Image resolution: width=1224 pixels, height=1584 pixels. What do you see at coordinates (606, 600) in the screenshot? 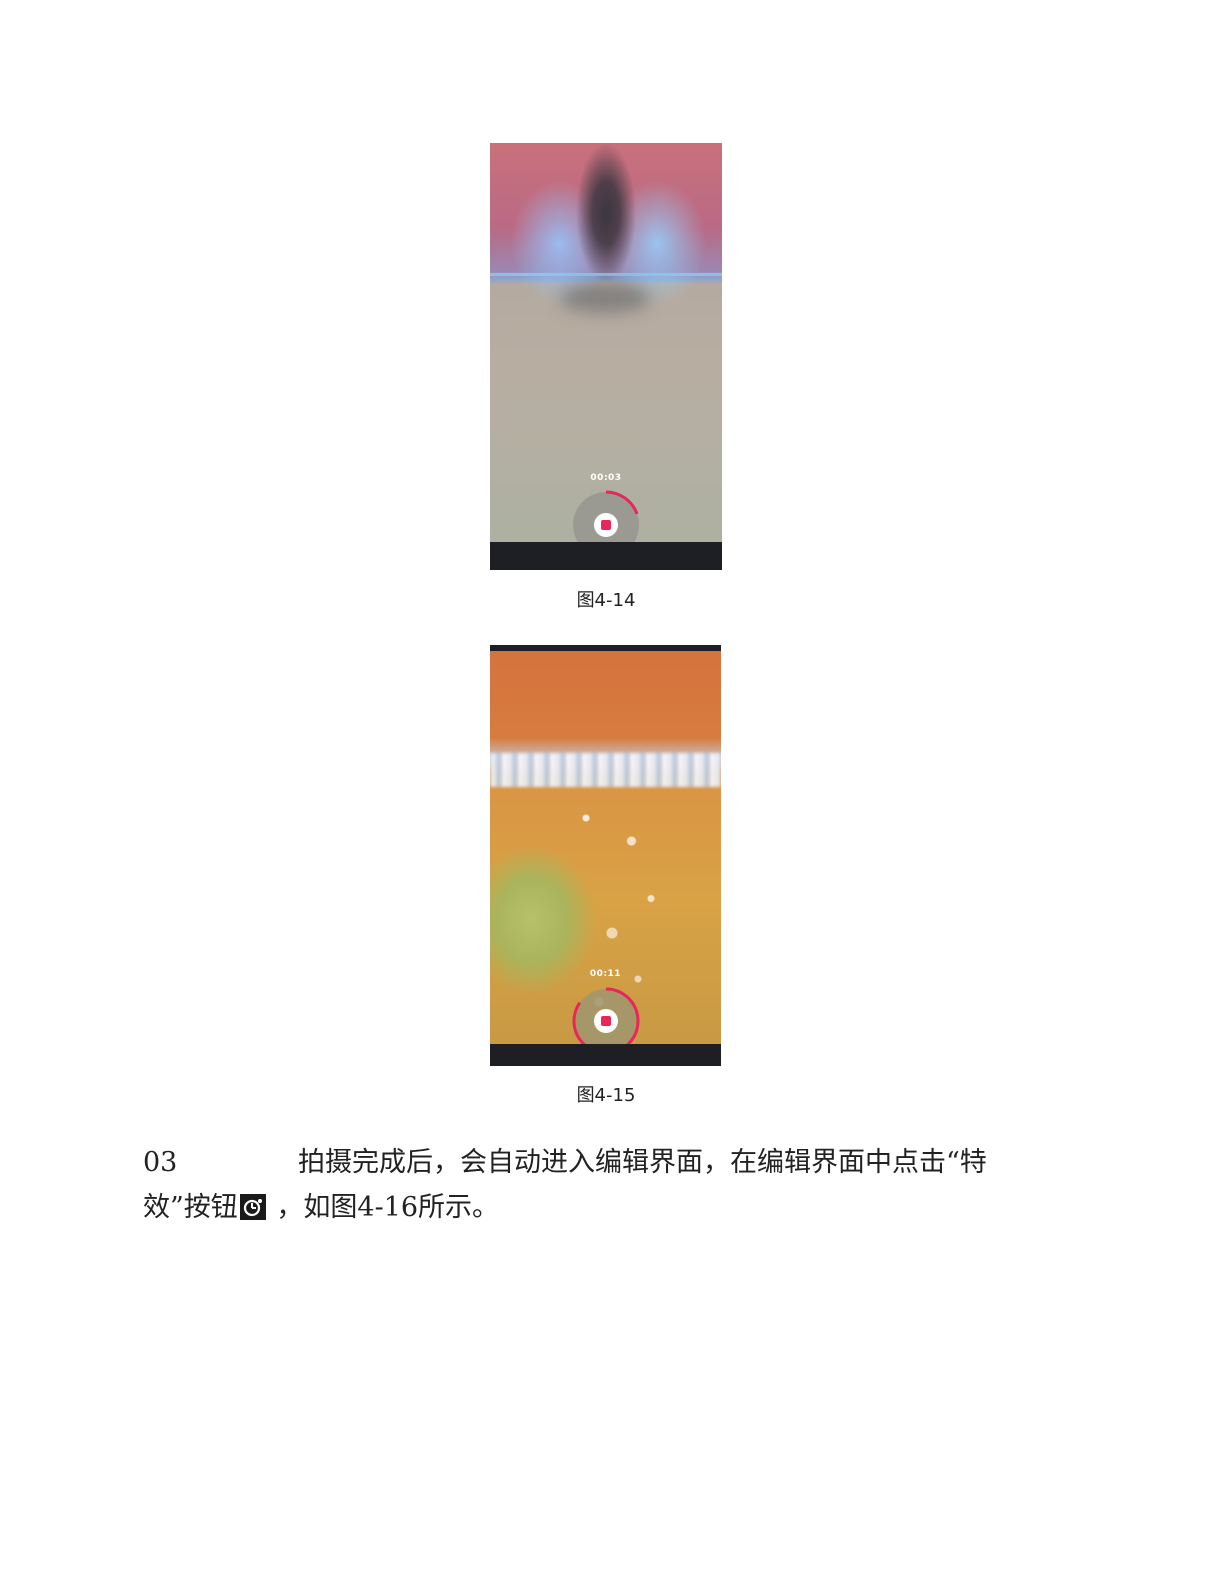
I see `figure-caption: 图4-14` at bounding box center [606, 600].